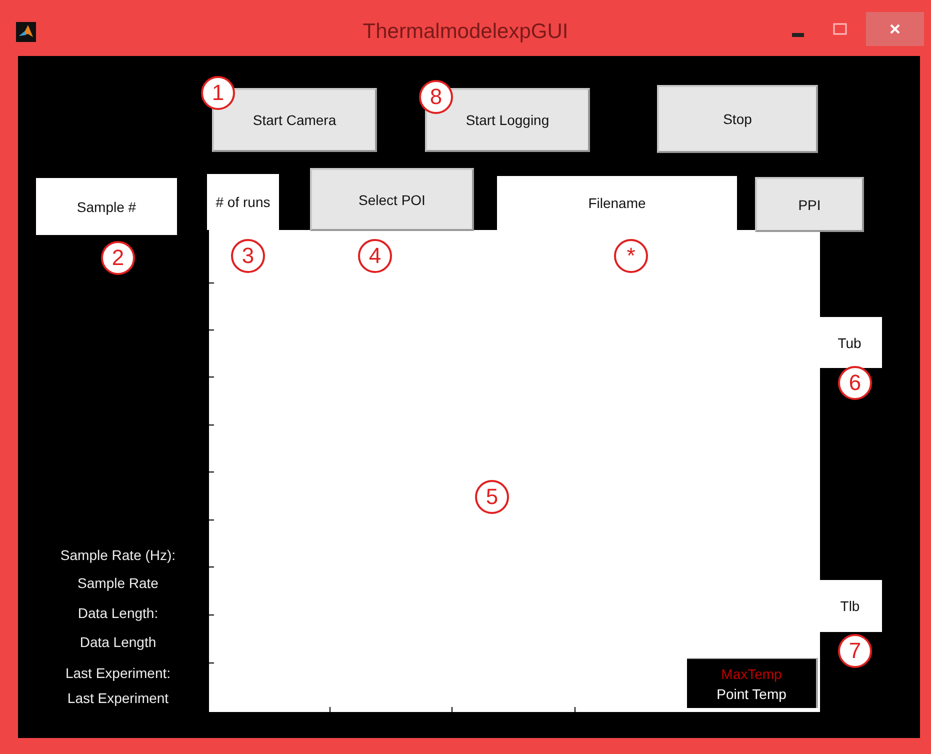 The width and height of the screenshot is (931, 754). What do you see at coordinates (118, 673) in the screenshot?
I see `info-label: Last Experiment:` at bounding box center [118, 673].